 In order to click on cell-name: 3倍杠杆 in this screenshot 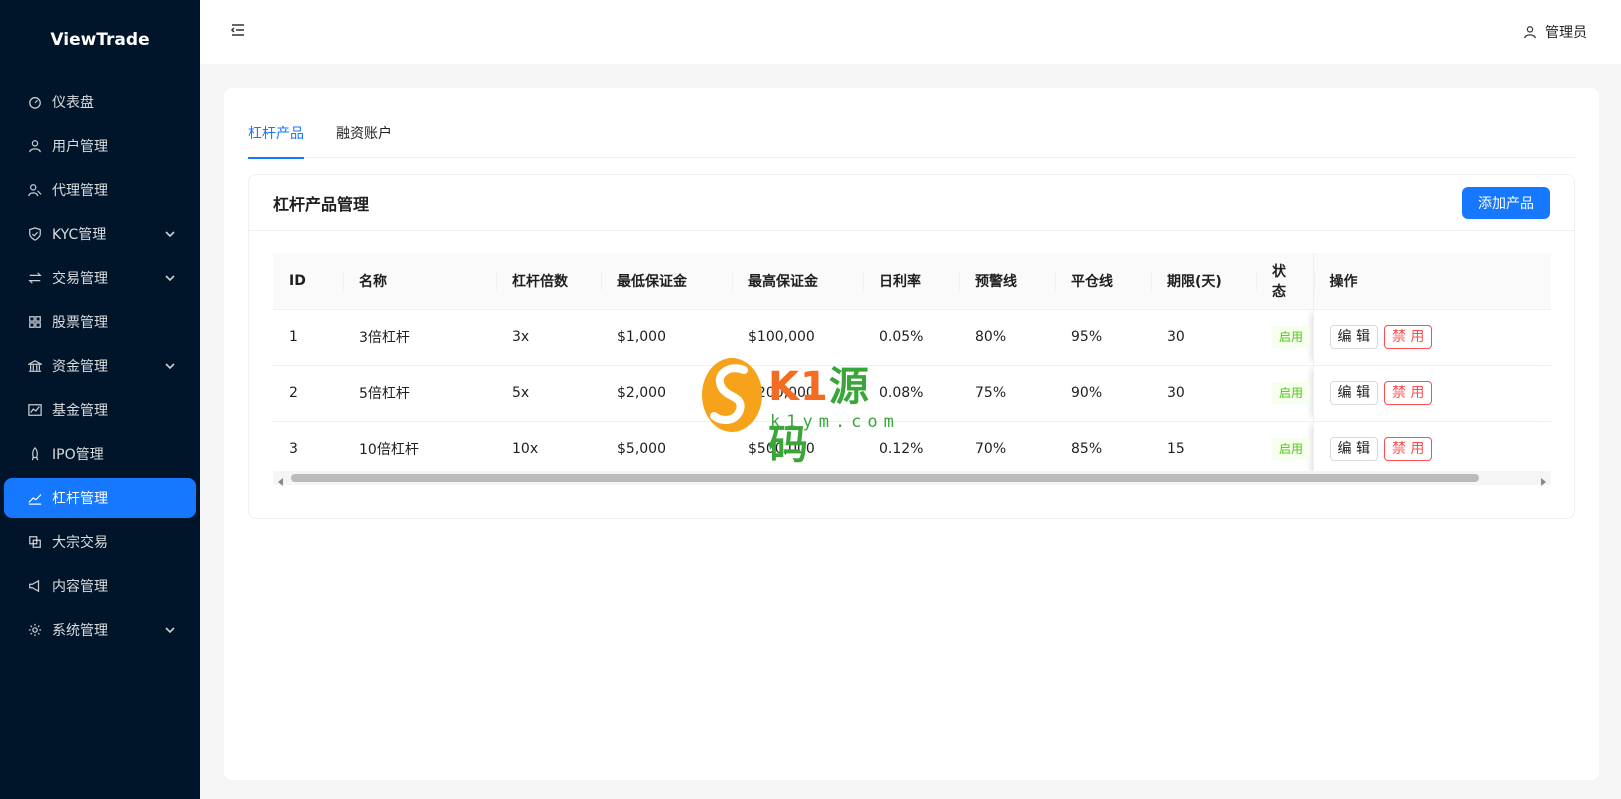, I will do `click(419, 337)`.